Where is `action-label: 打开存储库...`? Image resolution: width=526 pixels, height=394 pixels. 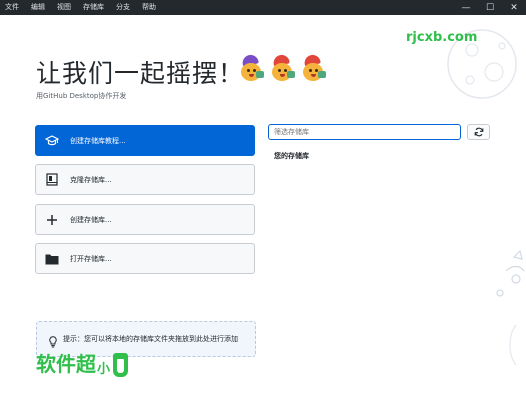 action-label: 打开存储库... is located at coordinates (91, 258).